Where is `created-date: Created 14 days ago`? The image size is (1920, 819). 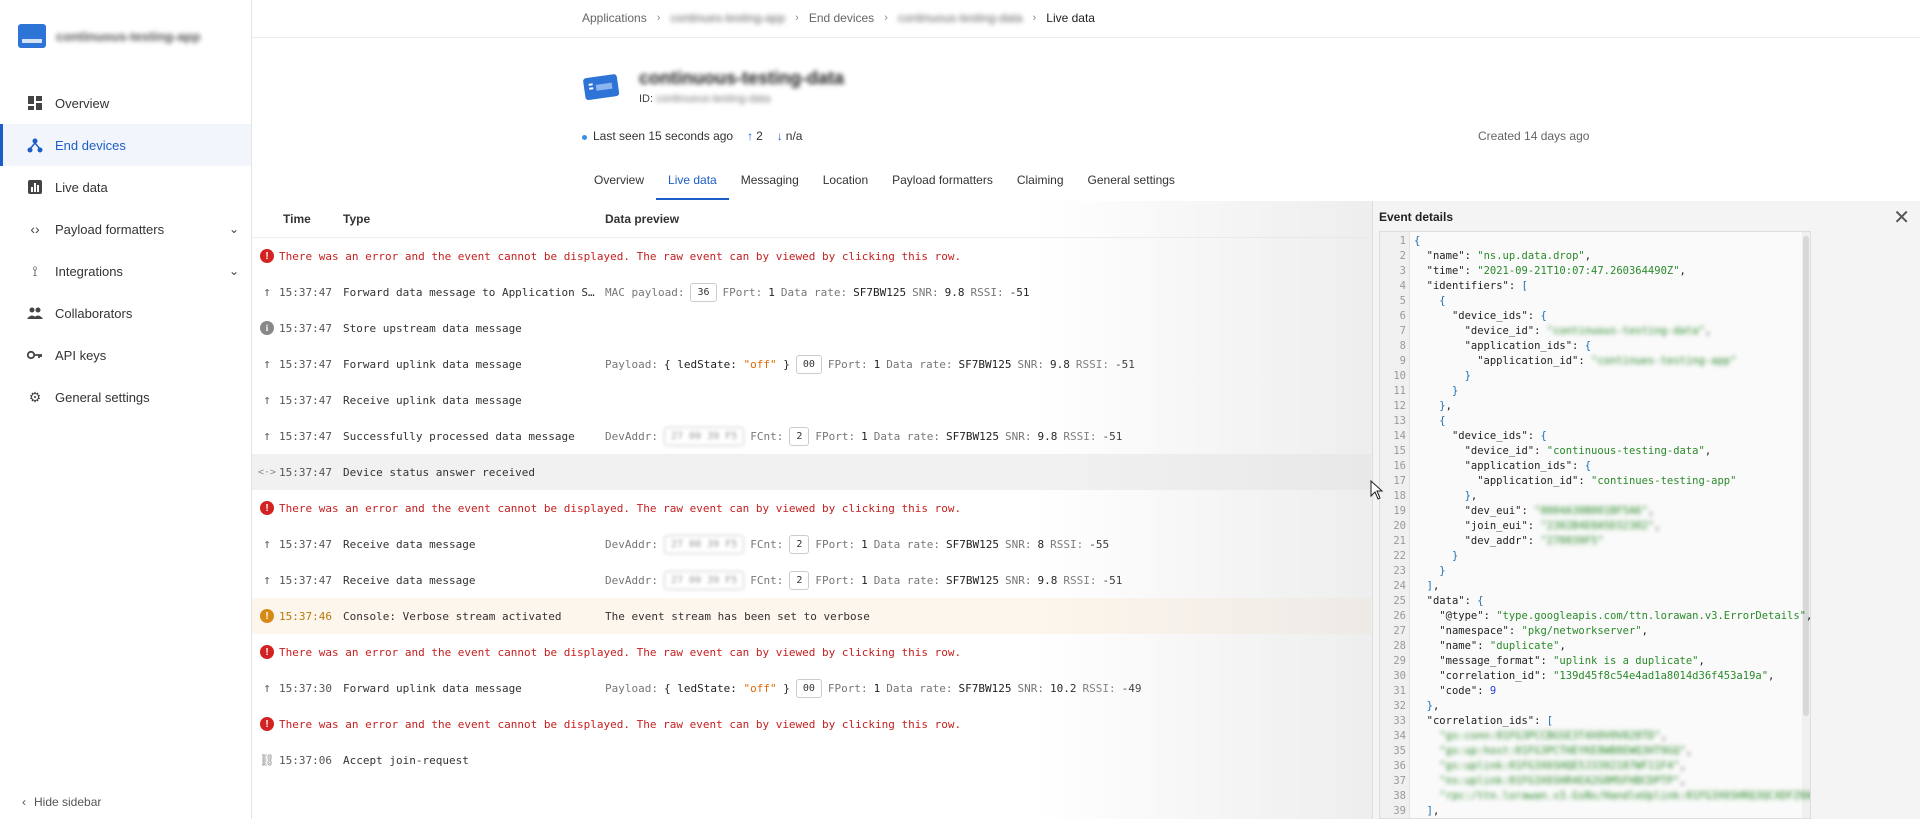 created-date: Created 14 days ago is located at coordinates (1534, 136).